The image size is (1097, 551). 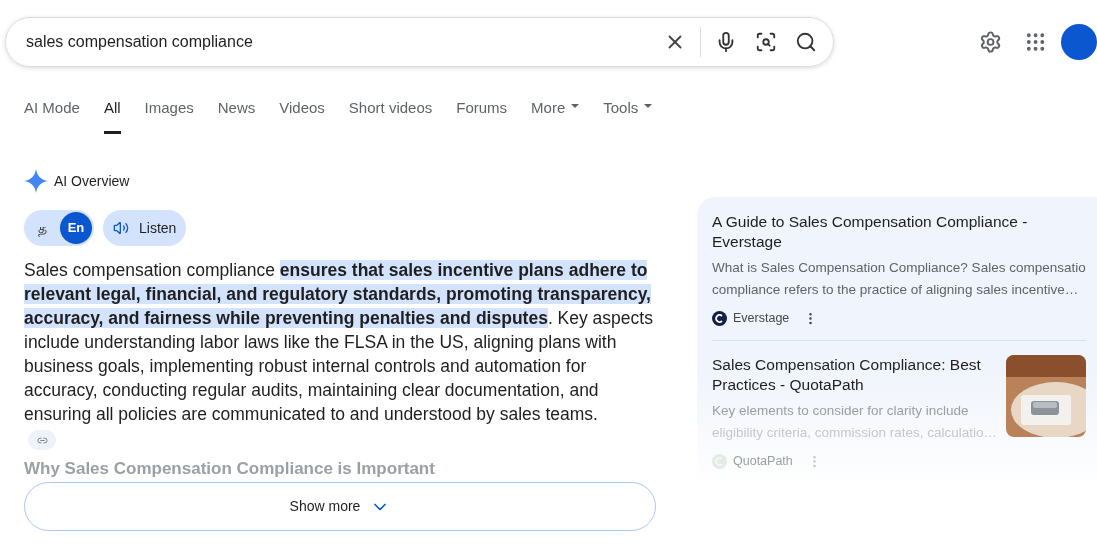 I want to click on search-tab: AI Mode, so click(x=52, y=115).